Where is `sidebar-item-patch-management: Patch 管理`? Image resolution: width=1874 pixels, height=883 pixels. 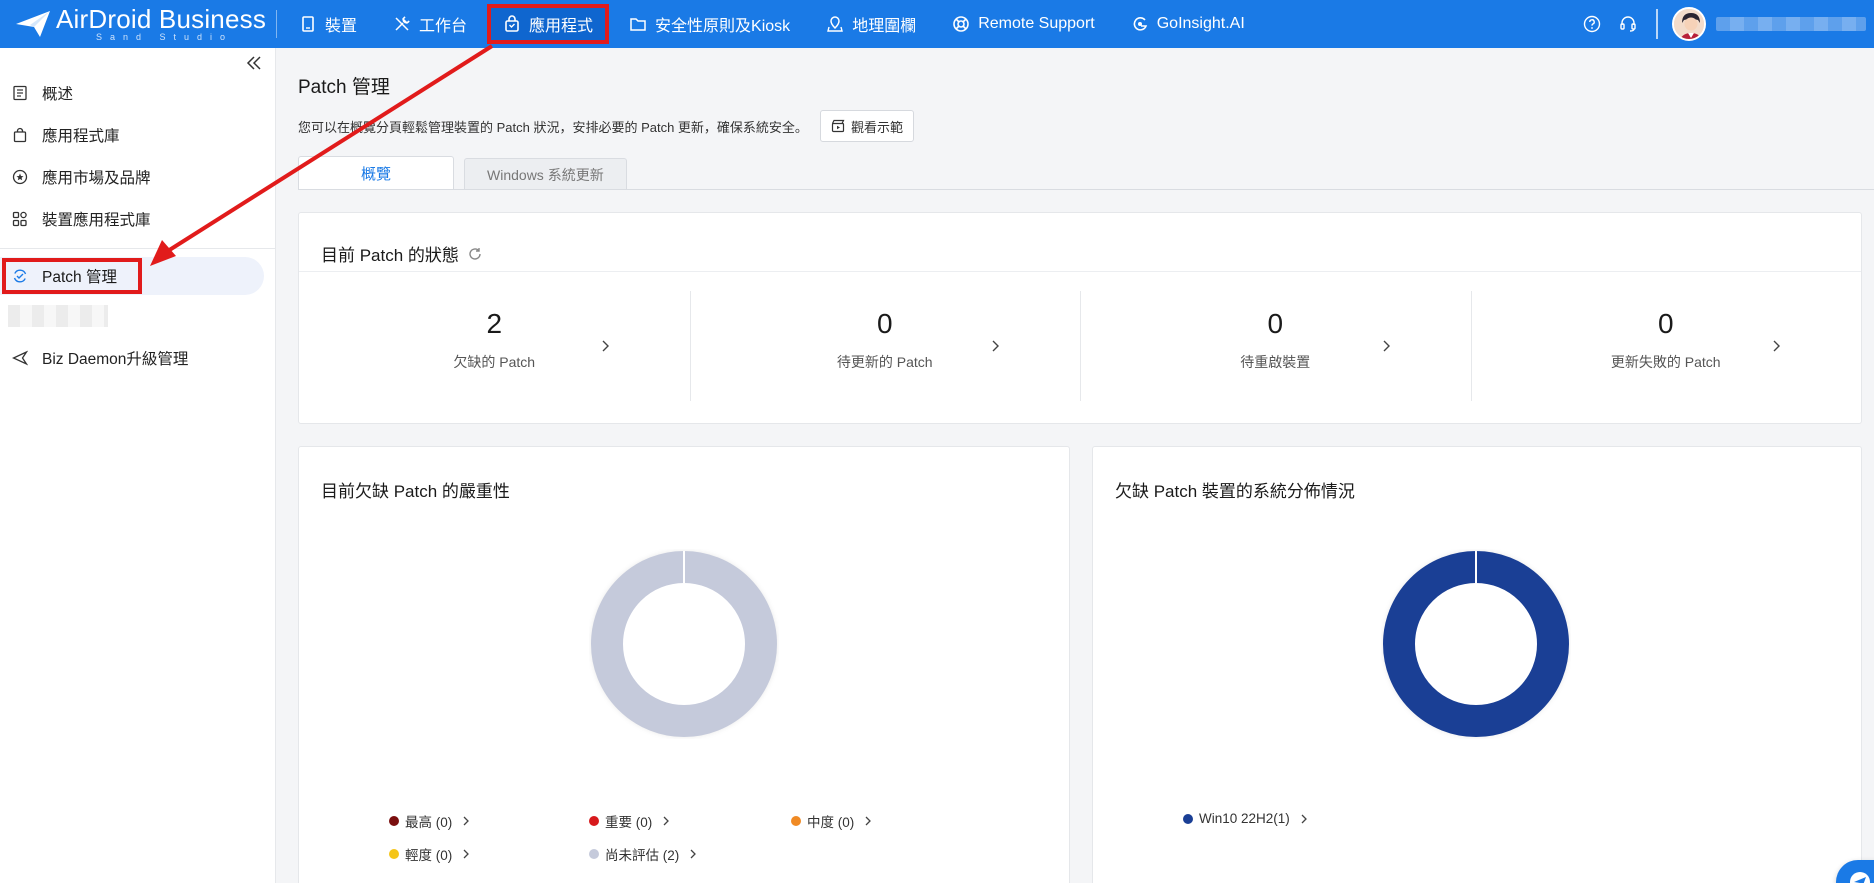 sidebar-item-patch-management: Patch 管理 is located at coordinates (132, 276).